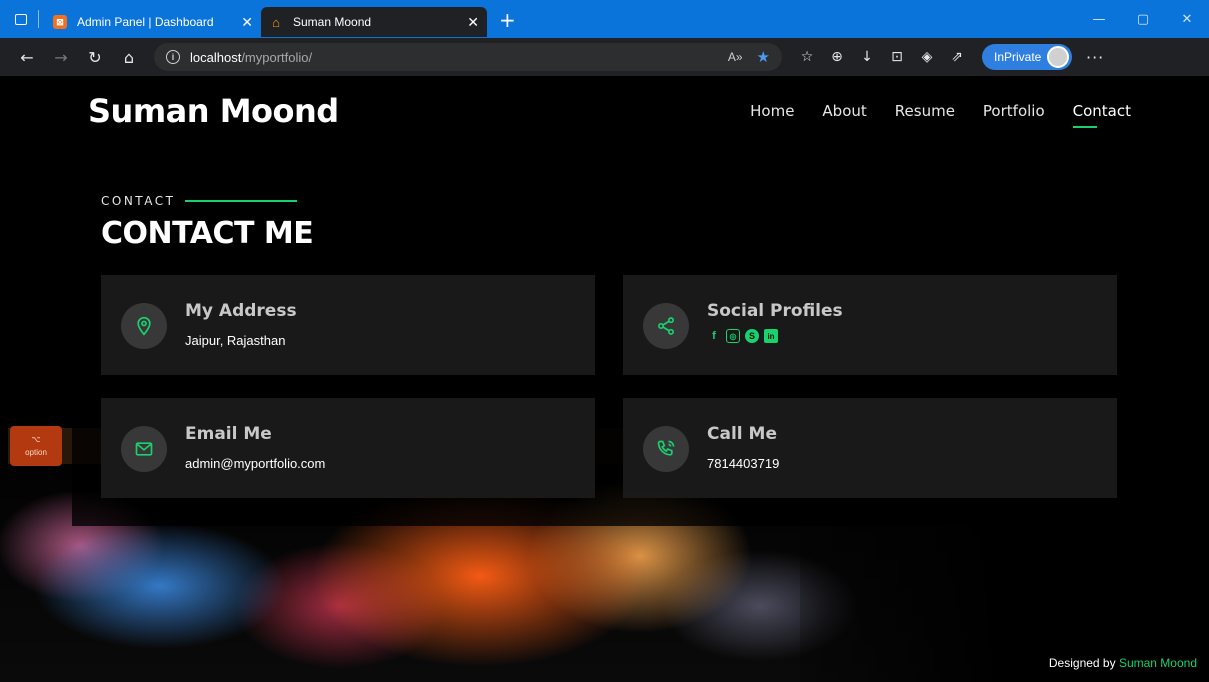 This screenshot has height=682, width=1209. What do you see at coordinates (763, 57) in the screenshot?
I see `favorite-star-icon: ★` at bounding box center [763, 57].